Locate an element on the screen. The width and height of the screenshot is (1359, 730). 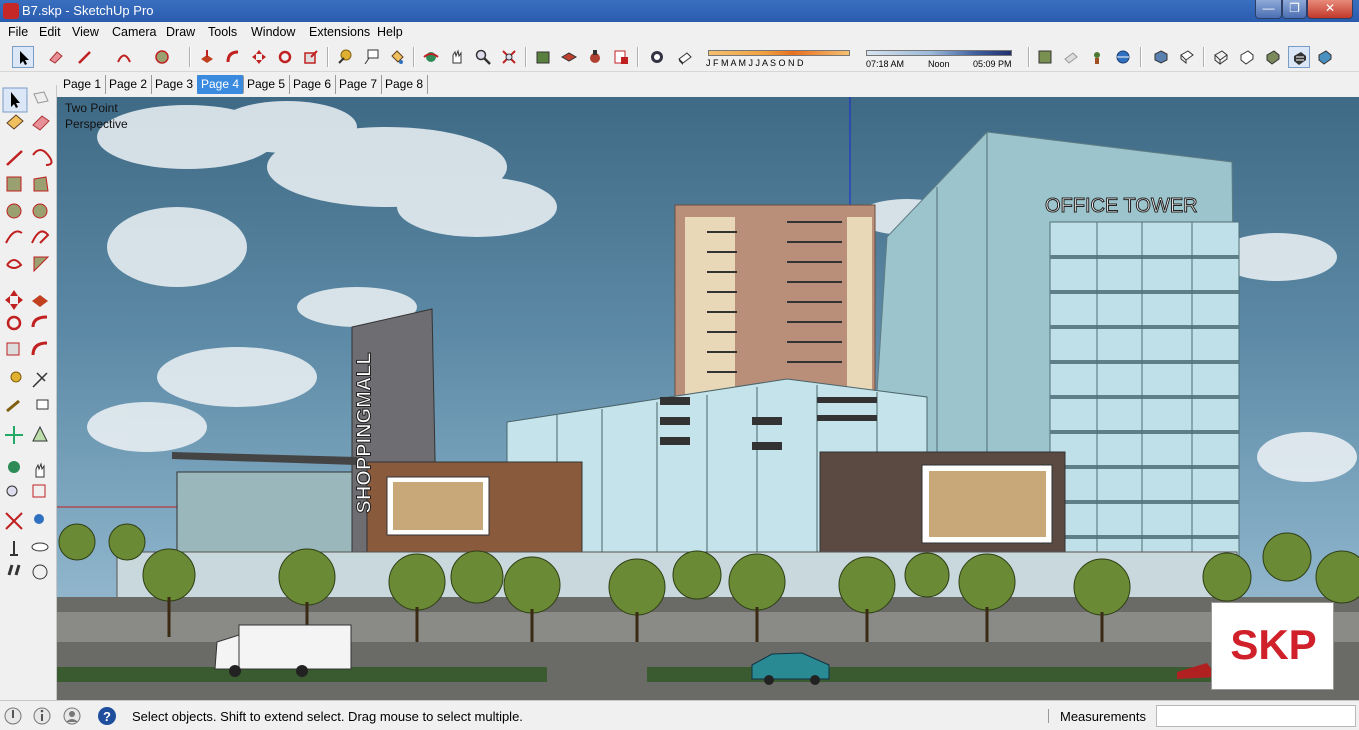
time-slider is located at coordinates (939, 53).